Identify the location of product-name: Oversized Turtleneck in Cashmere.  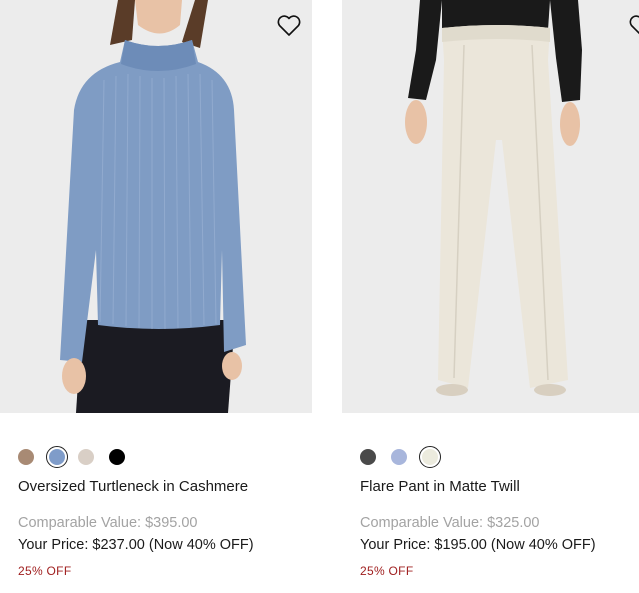
(133, 486).